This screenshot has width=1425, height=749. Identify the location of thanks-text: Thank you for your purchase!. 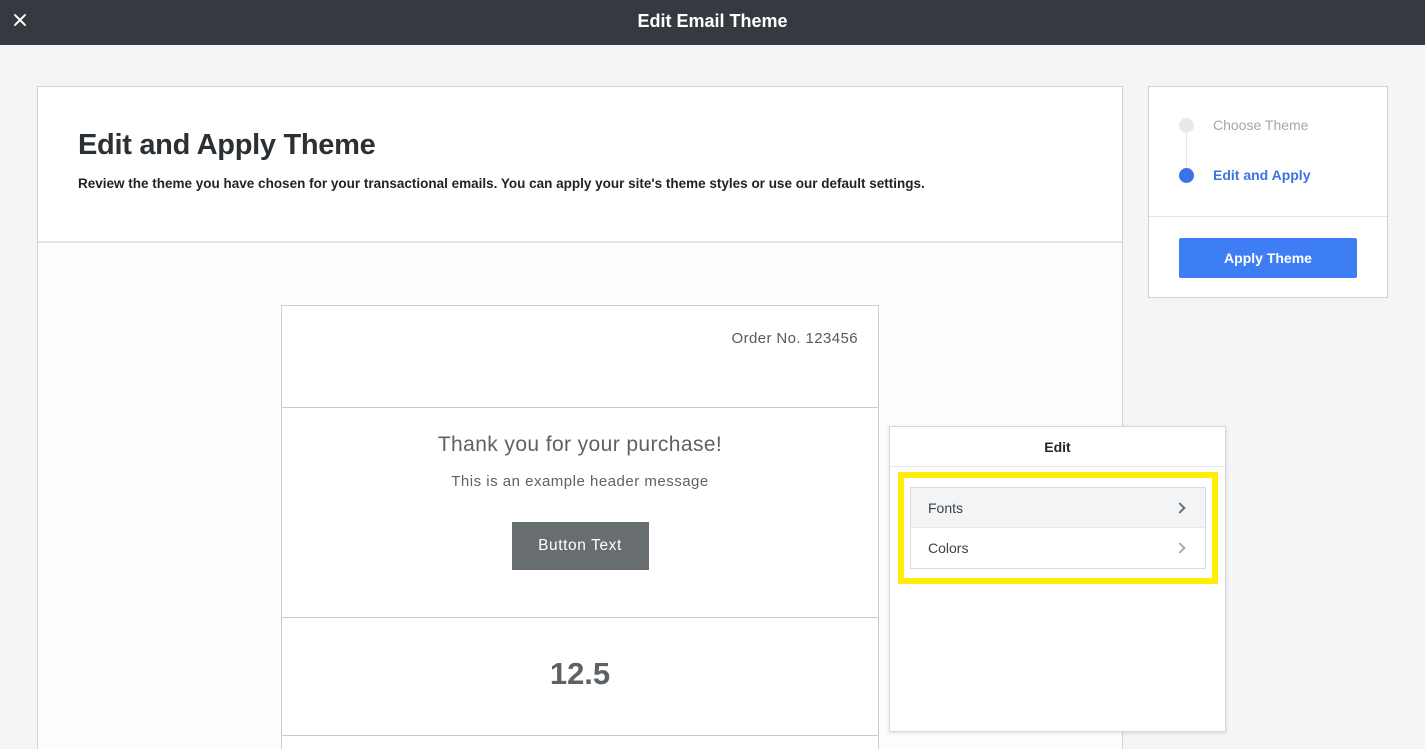
(580, 444).